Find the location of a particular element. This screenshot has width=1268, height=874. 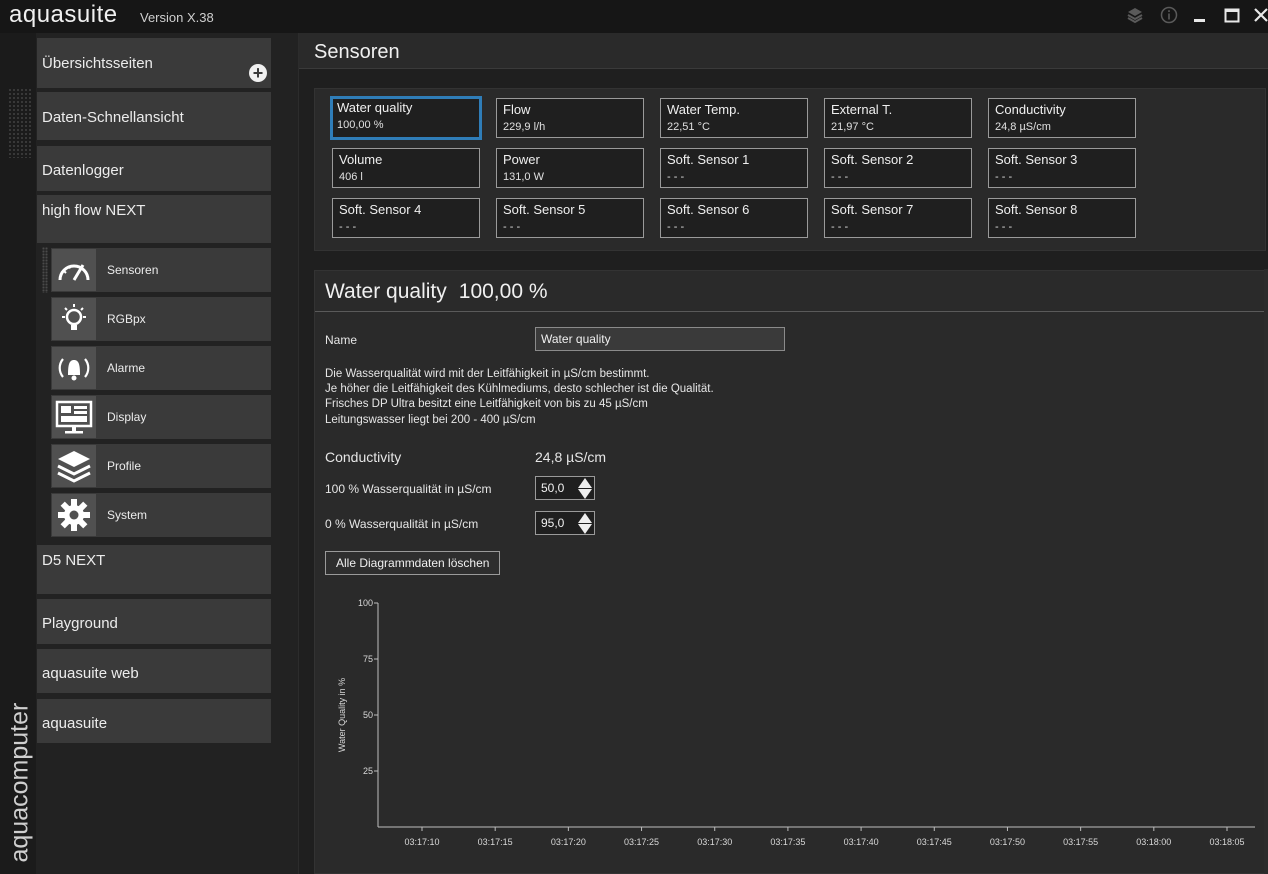

sidebar-item-label: Playground is located at coordinates (80, 623).